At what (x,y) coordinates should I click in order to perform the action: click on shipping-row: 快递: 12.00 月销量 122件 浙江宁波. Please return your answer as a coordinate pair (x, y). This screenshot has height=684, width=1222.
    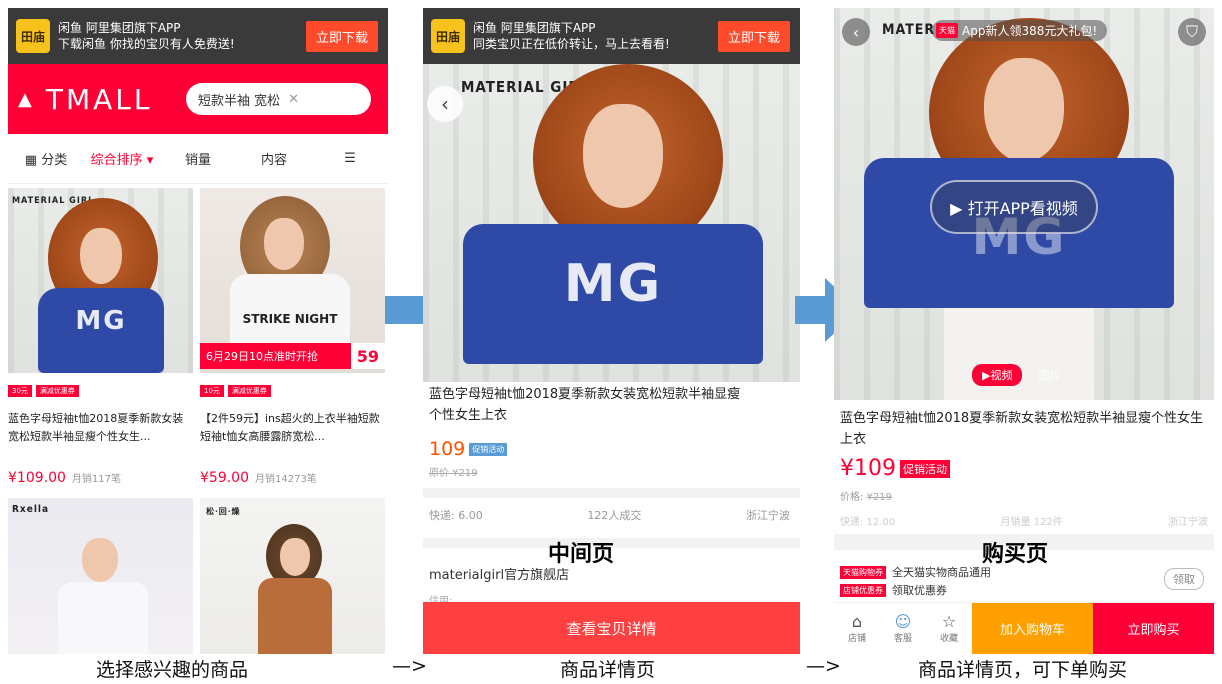
    Looking at the image, I should click on (1024, 522).